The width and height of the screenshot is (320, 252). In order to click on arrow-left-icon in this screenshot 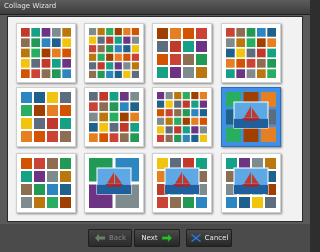, I will do `click(100, 238)`.